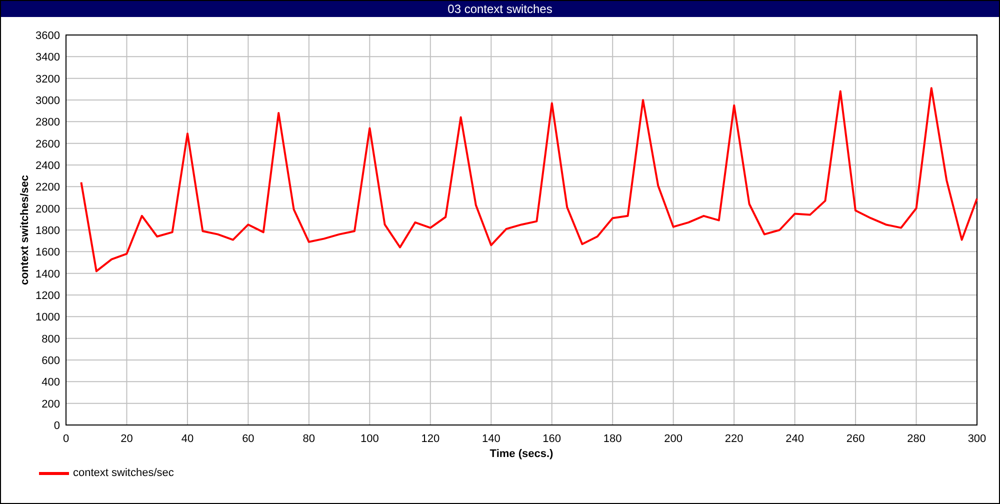 This screenshot has width=1000, height=504. What do you see at coordinates (123, 473) in the screenshot?
I see `legend-label: context switches/sec` at bounding box center [123, 473].